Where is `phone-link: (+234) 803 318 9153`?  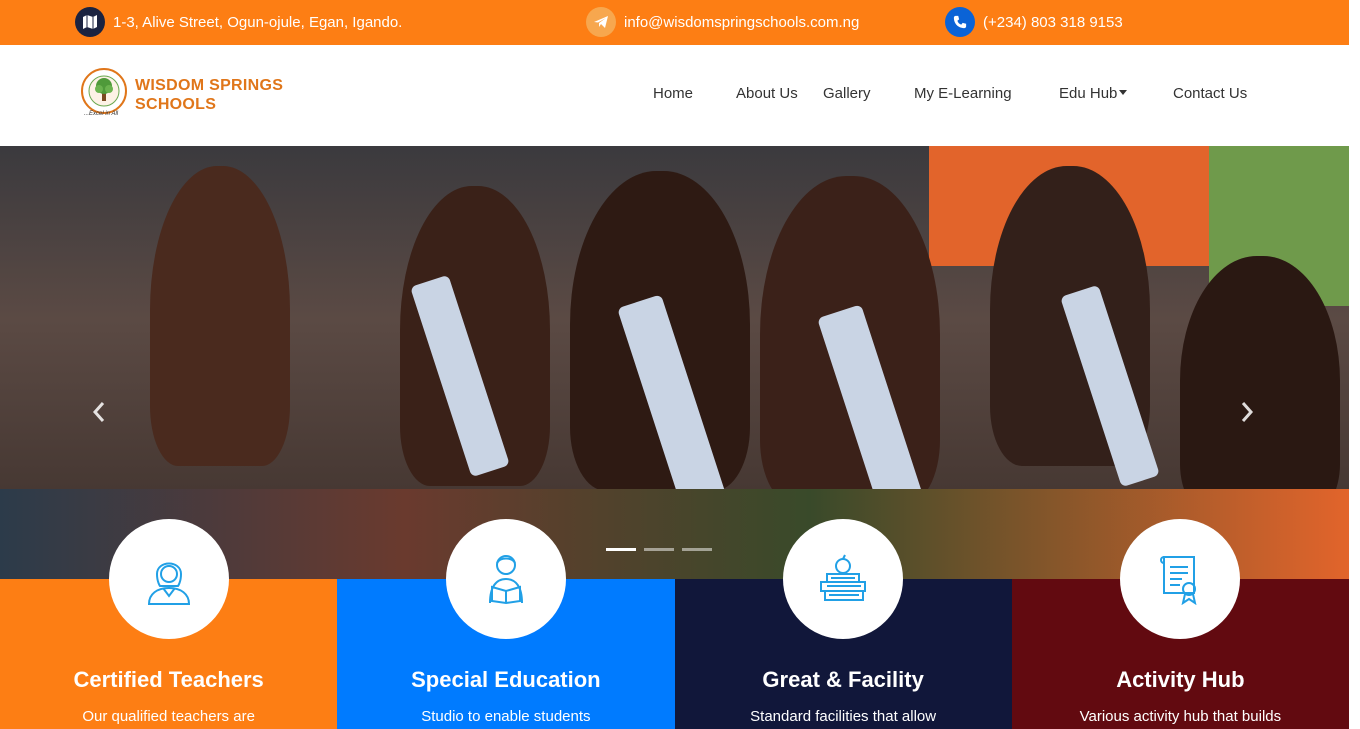
phone-link: (+234) 803 318 9153 is located at coordinates (1053, 22).